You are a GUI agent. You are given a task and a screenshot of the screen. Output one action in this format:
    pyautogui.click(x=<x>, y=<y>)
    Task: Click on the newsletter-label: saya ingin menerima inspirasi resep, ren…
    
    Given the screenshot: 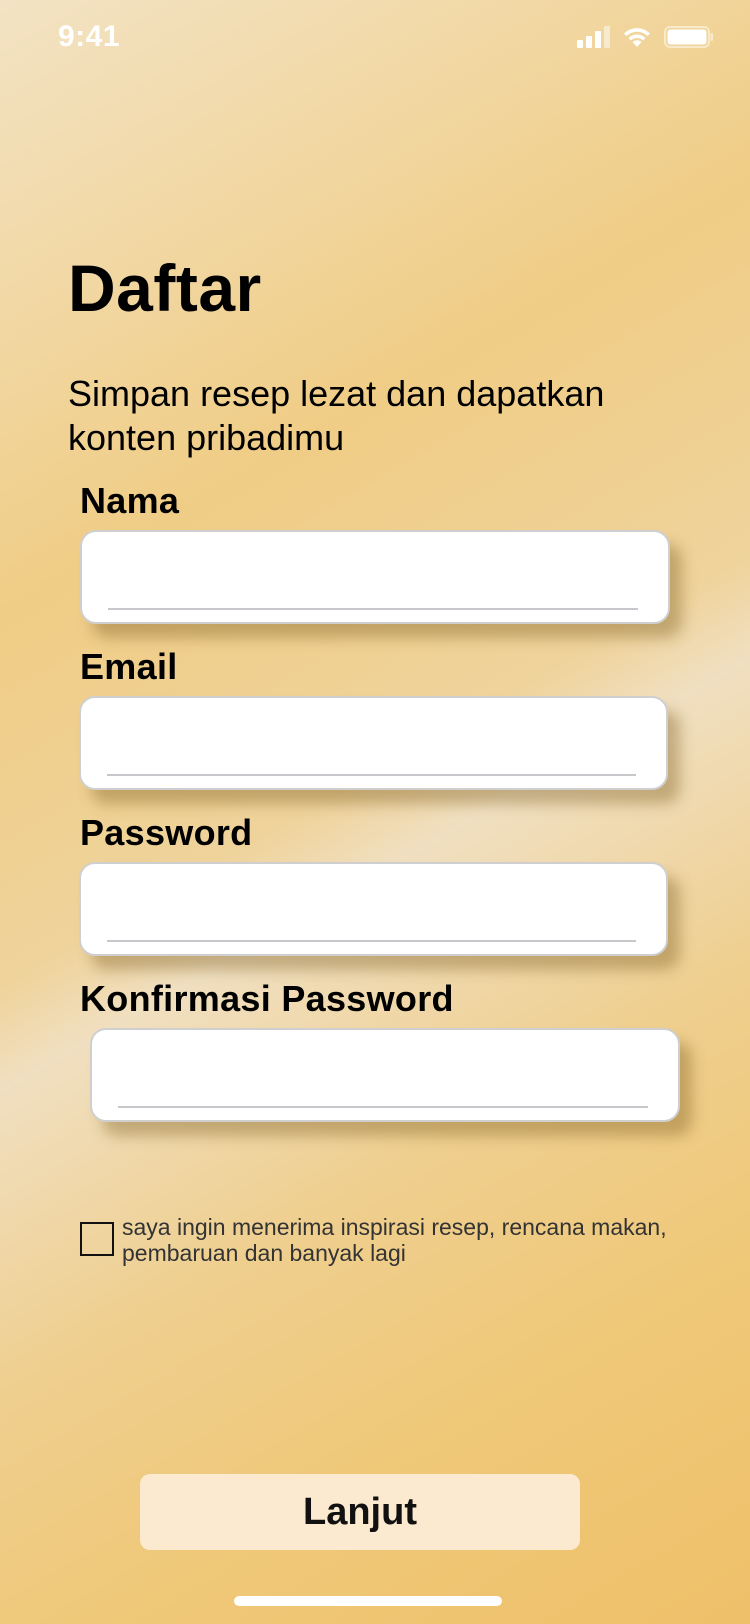 What is the action you would take?
    pyautogui.click(x=394, y=1240)
    